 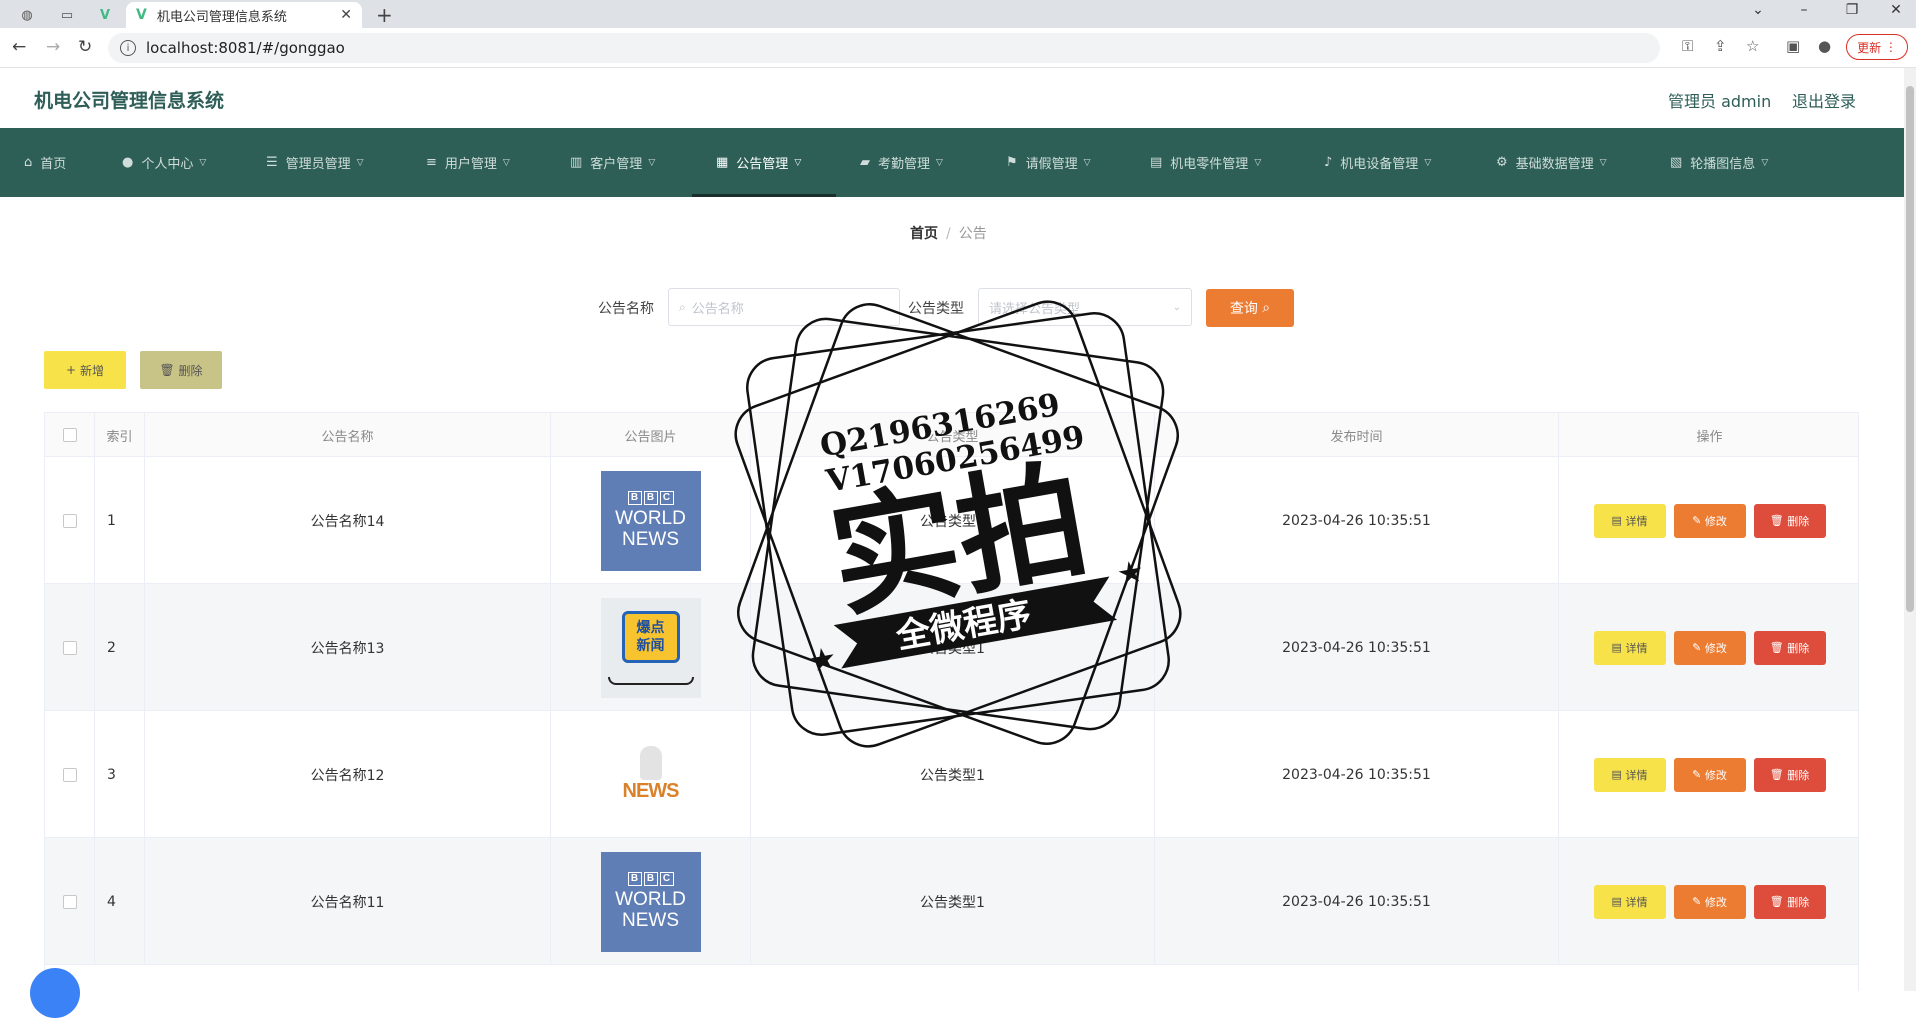 What do you see at coordinates (120, 647) in the screenshot?
I see `row-index: 2` at bounding box center [120, 647].